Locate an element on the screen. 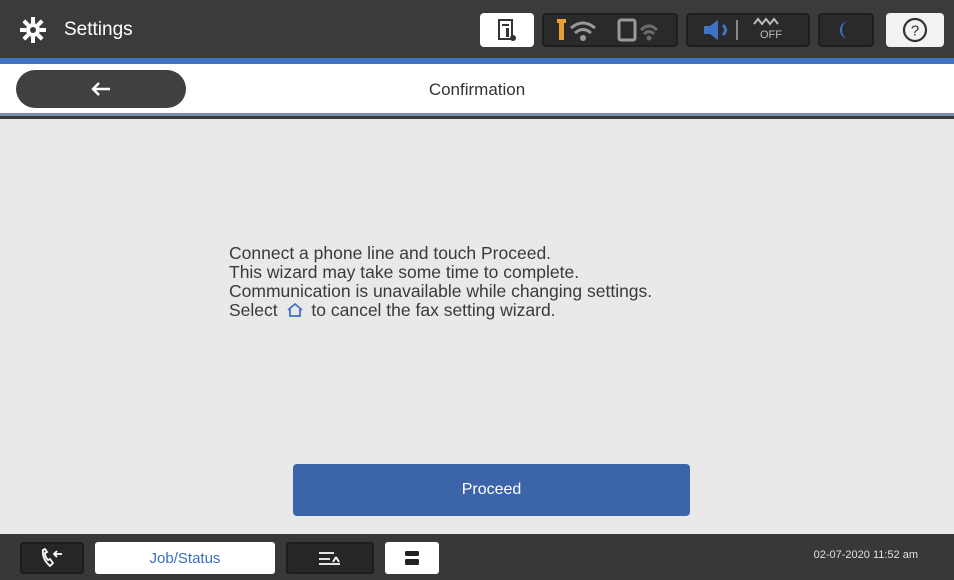 This screenshot has height=580, width=954. arrow-left-icon is located at coordinates (100, 89).